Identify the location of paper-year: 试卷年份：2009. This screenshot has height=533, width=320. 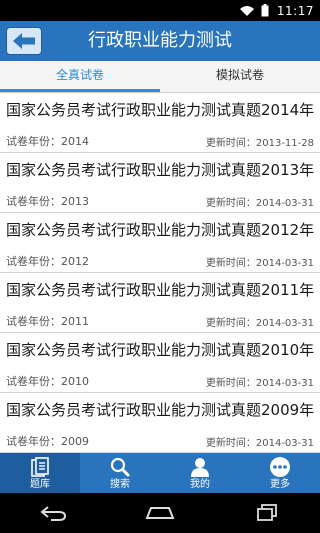
(47, 441).